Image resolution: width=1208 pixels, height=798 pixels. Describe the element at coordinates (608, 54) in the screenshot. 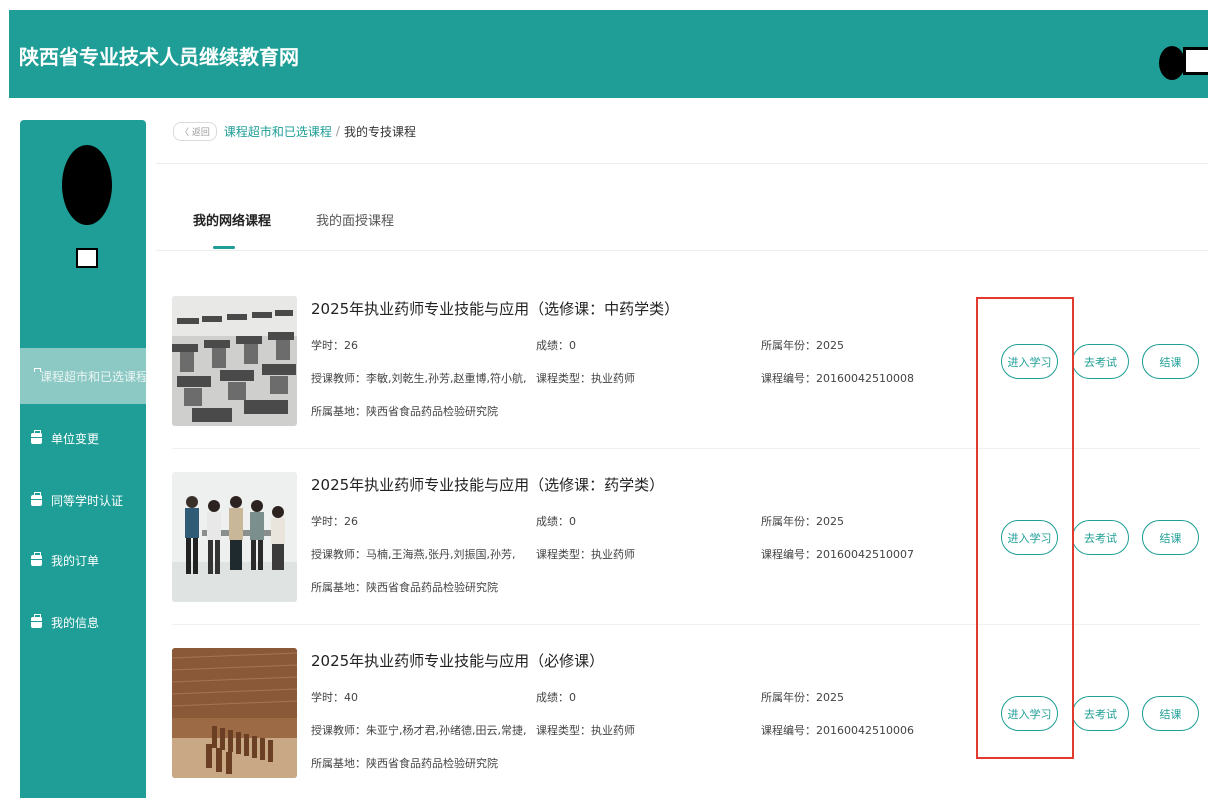

I see `top-header: 陕西省专业技术人员继续教育网` at that location.